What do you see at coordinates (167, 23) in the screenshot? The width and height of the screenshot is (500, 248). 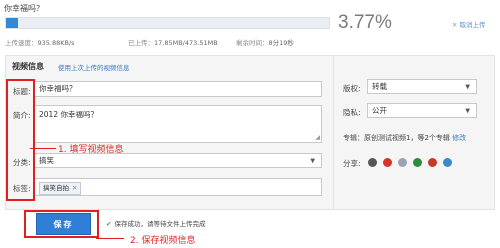 I see `upload-progress-bar` at bounding box center [167, 23].